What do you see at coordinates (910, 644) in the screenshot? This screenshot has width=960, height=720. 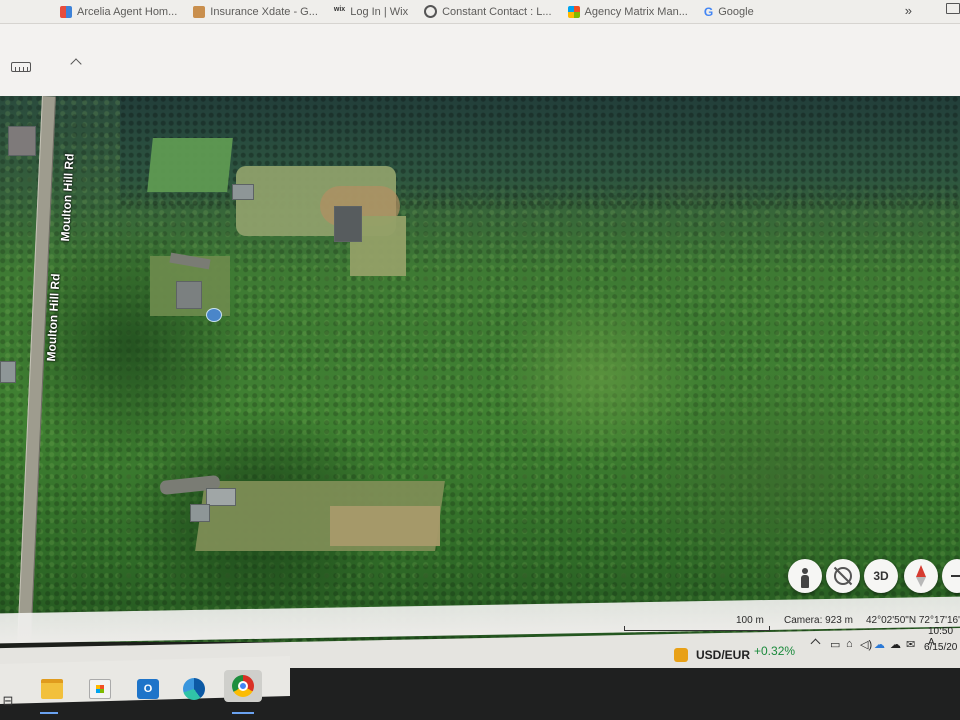 I see `notification-icon: ✉` at bounding box center [910, 644].